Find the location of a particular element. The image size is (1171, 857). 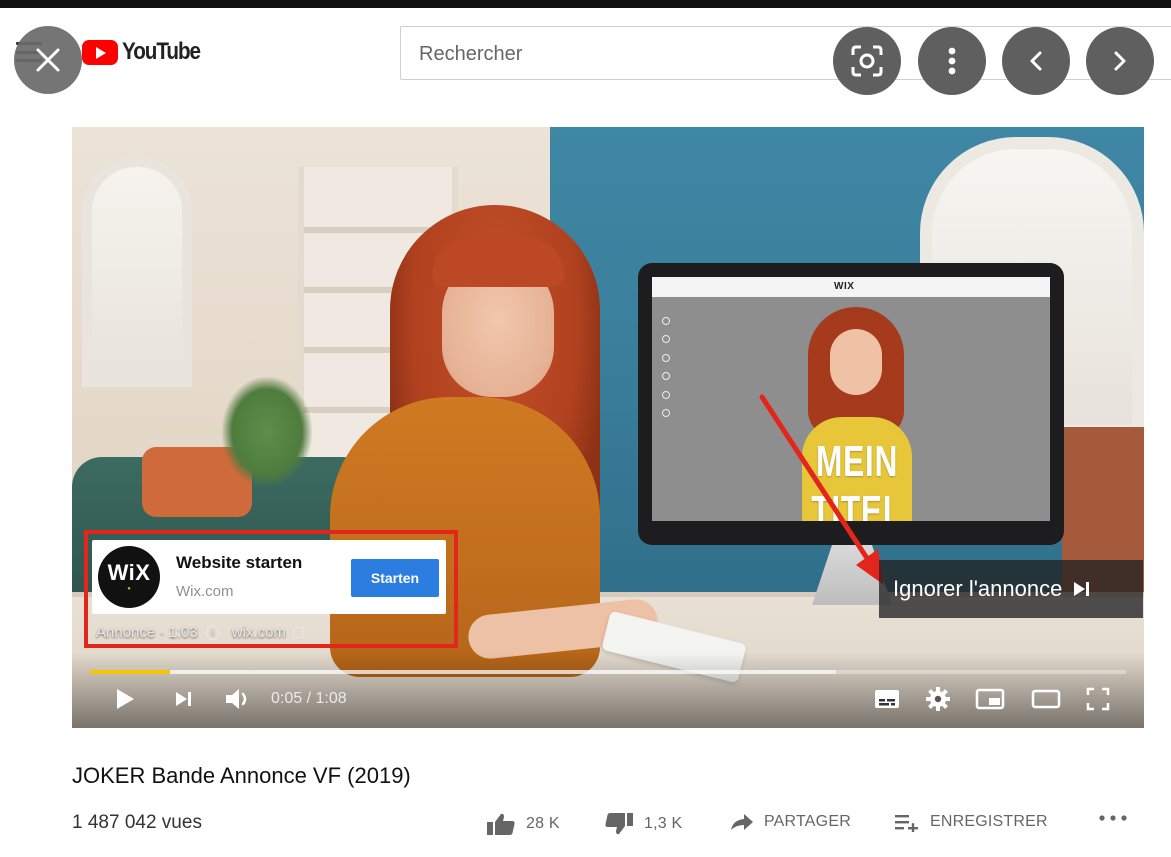

volume-button is located at coordinates (238, 699).